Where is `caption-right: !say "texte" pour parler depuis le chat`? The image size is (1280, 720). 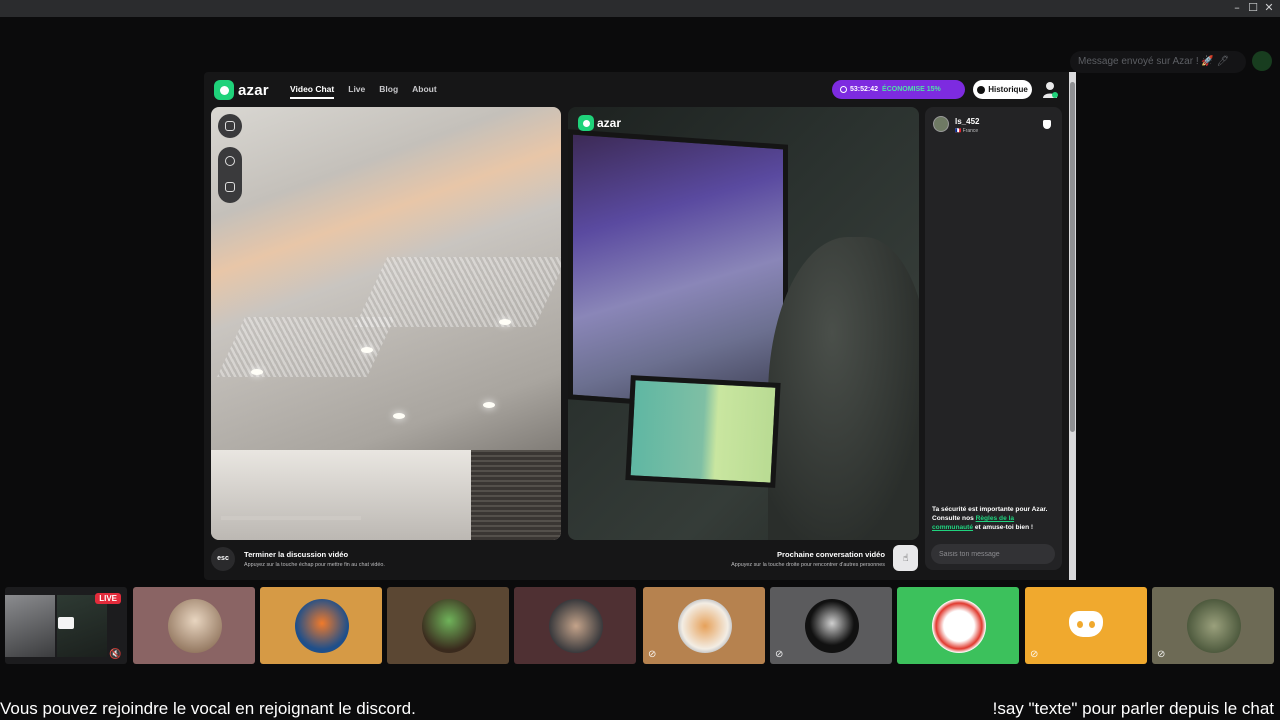 caption-right: !say "texte" pour parler depuis le chat is located at coordinates (1133, 708).